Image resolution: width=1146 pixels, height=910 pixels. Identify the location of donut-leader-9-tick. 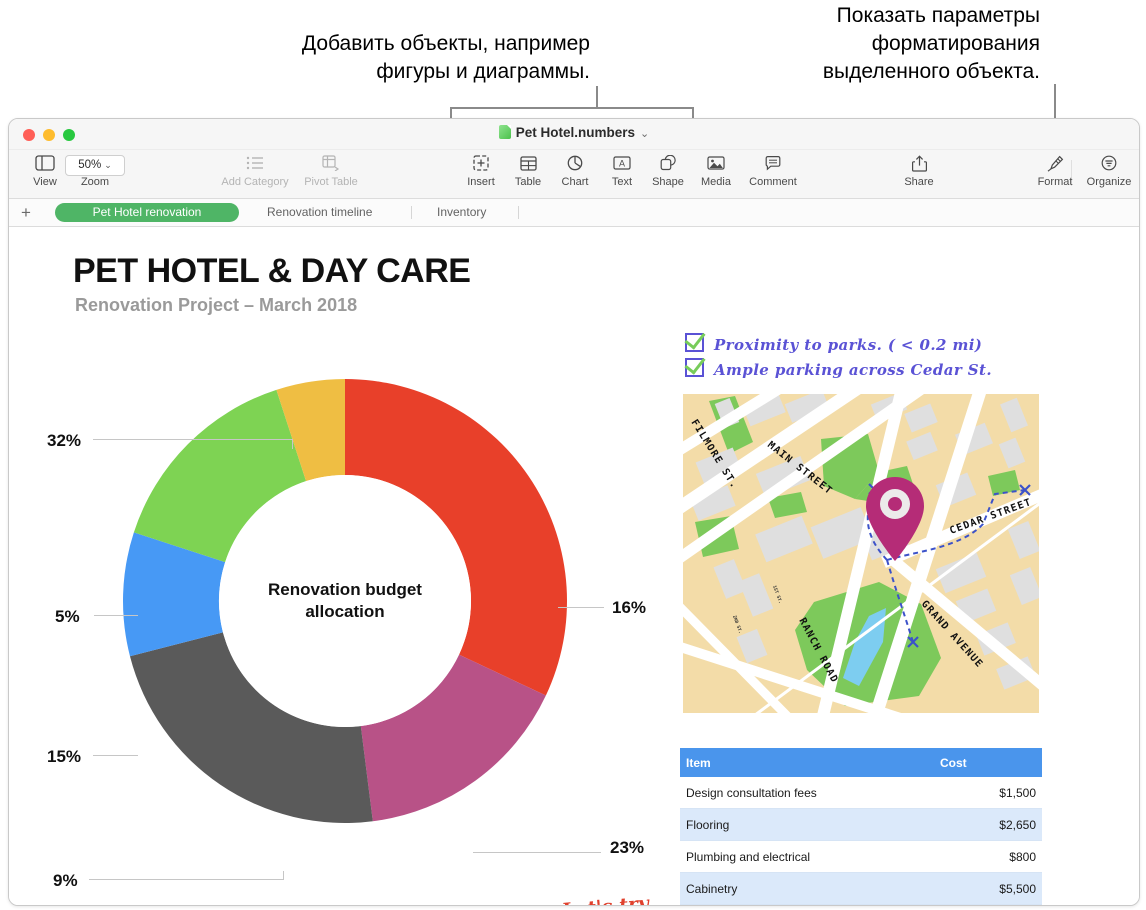
(283, 875).